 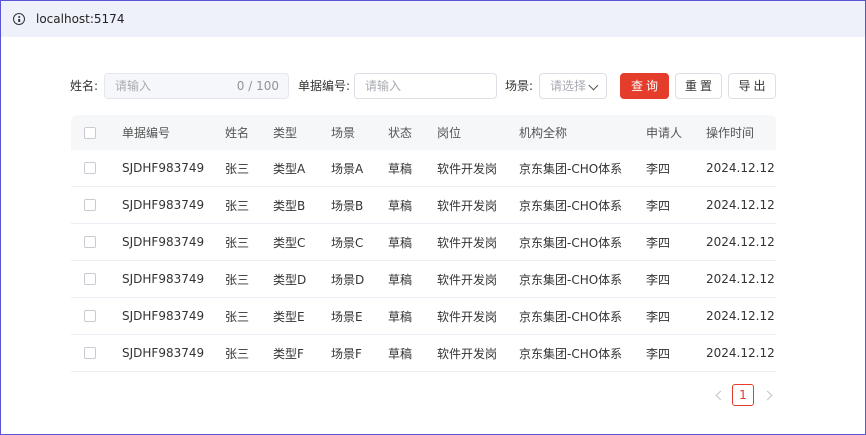 What do you see at coordinates (433, 19) in the screenshot?
I see `address-bar: localhost:5174` at bounding box center [433, 19].